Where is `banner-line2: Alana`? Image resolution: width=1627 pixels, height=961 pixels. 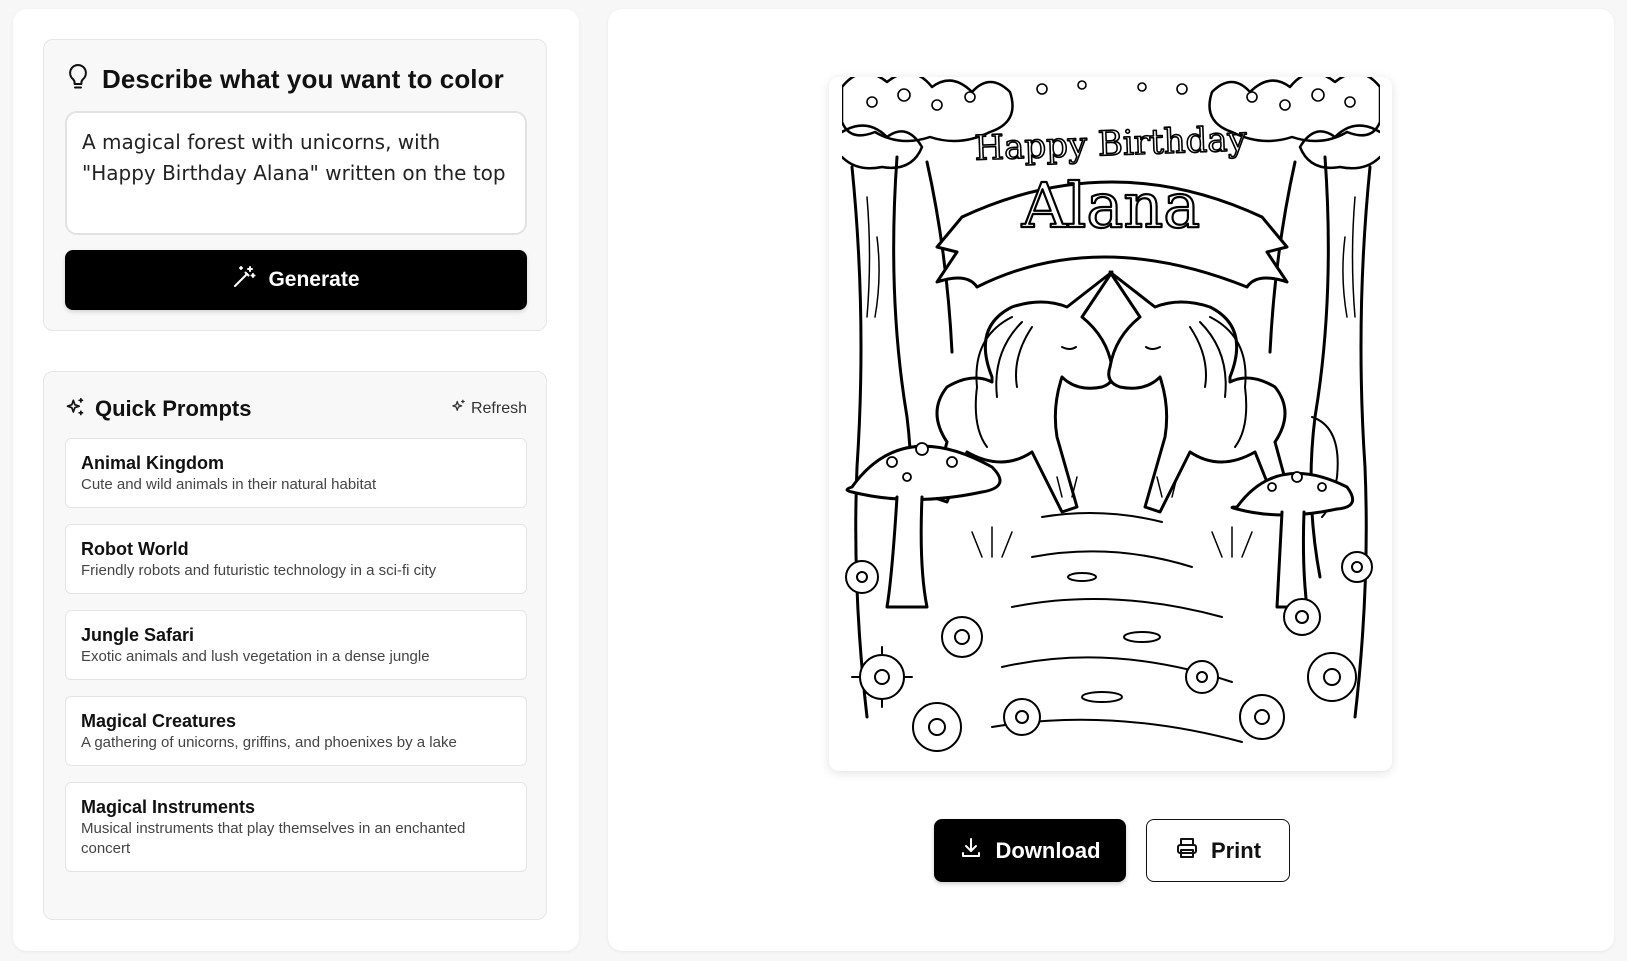
banner-line2: Alana is located at coordinates (1110, 205).